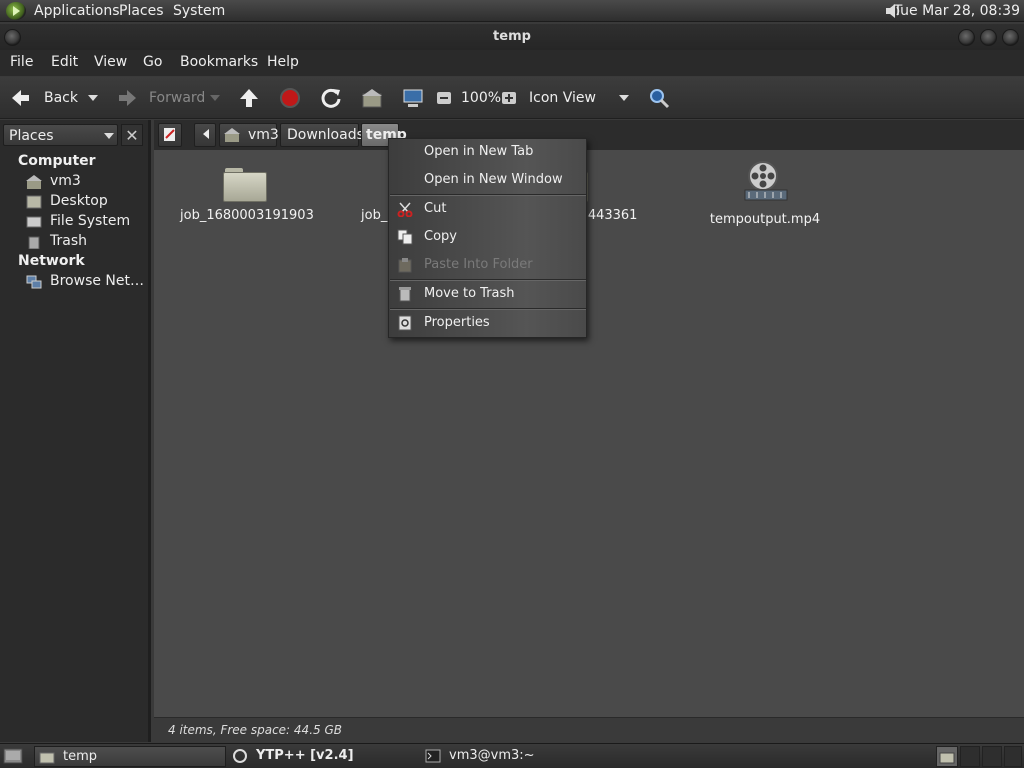 The width and height of the screenshot is (1024, 768). I want to click on file-item: tempoutput.mp4, so click(765, 193).